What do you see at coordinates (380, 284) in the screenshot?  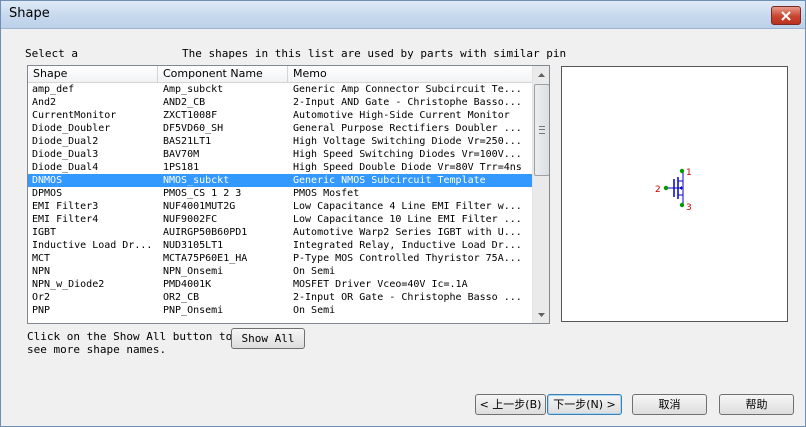 I see `memo-cell: MOSFET Driver Vceo=40V Ic=.1A` at bounding box center [380, 284].